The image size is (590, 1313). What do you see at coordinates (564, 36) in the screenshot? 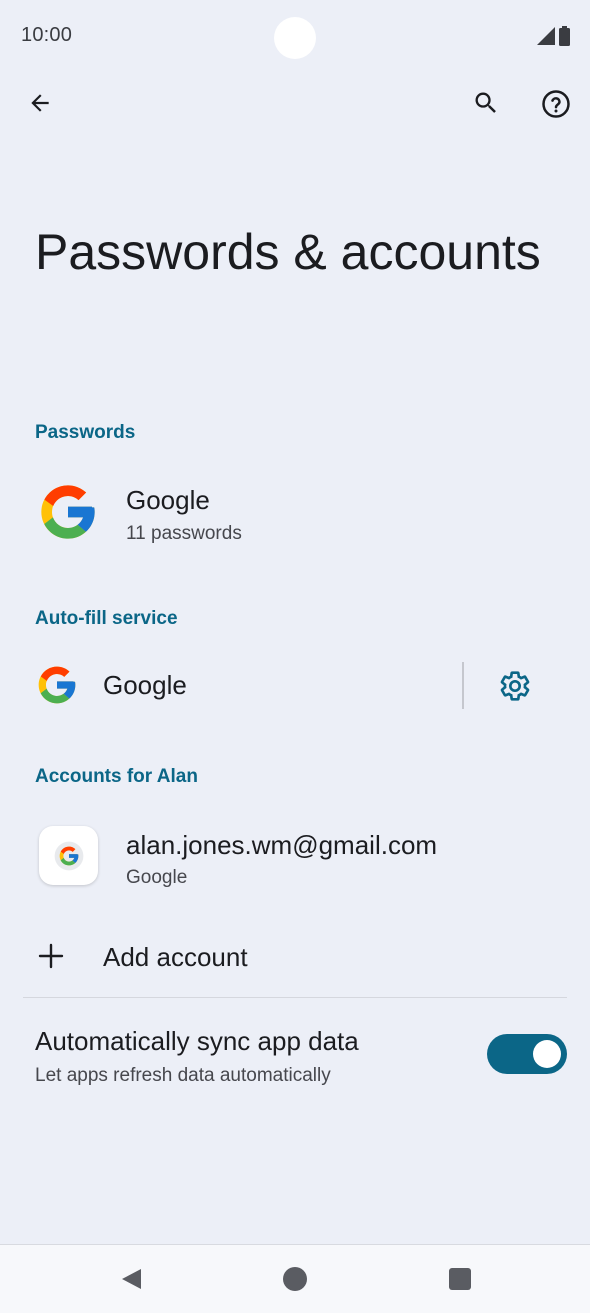
I see `battery-icon` at bounding box center [564, 36].